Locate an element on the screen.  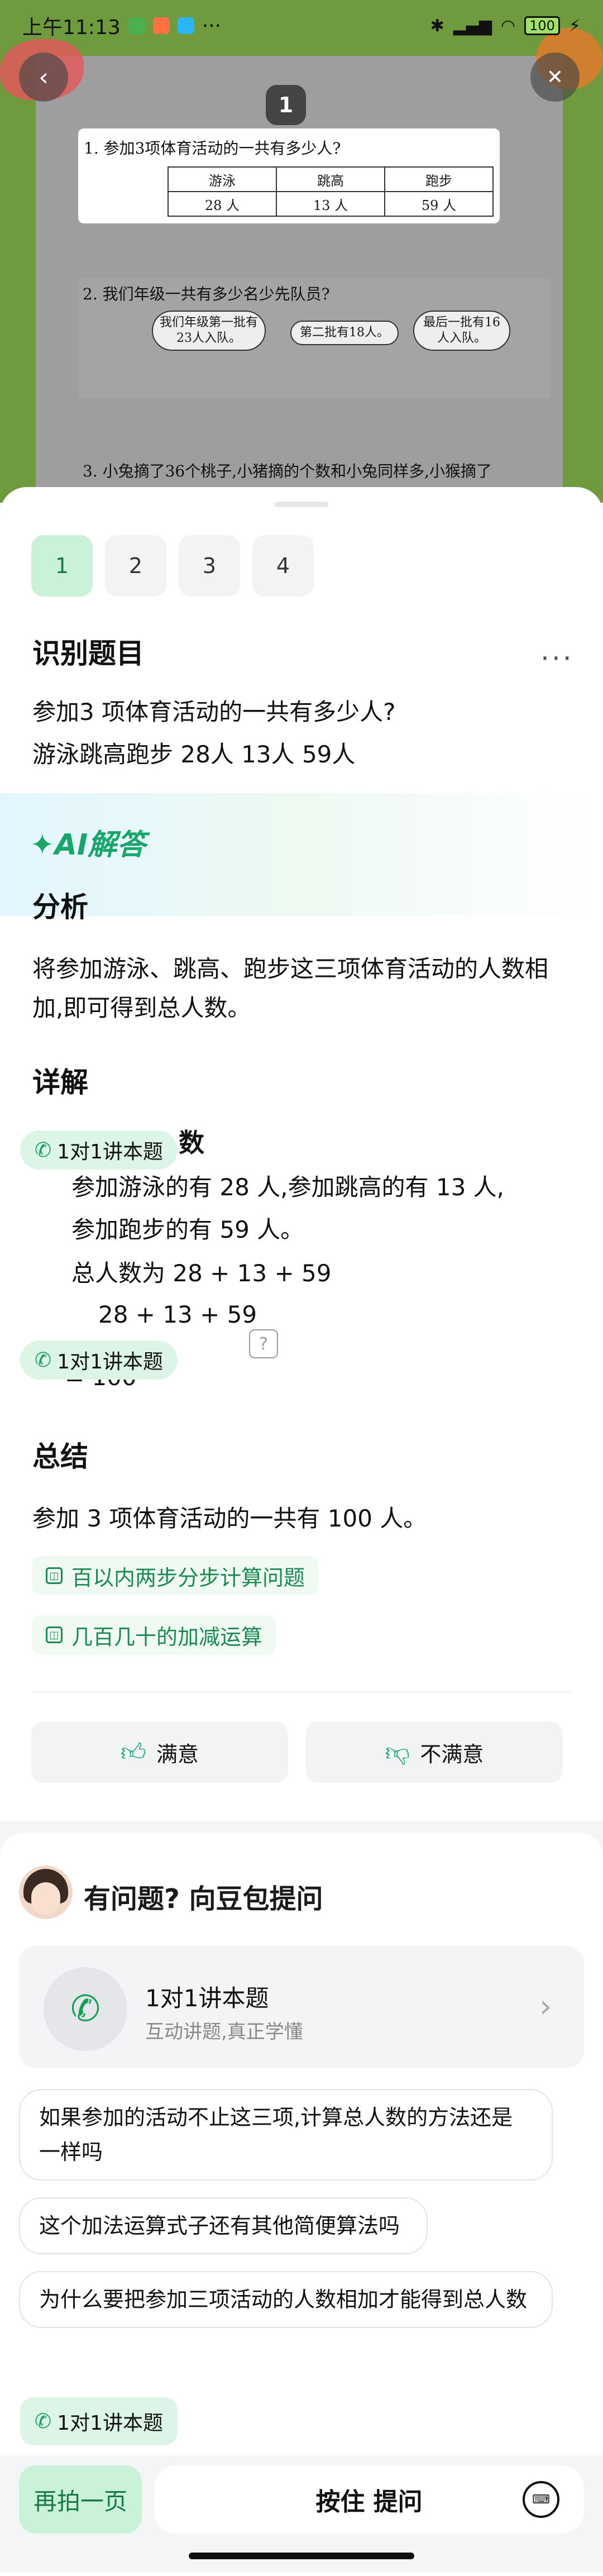
retake-button: 再拍一页 is located at coordinates (81, 2500).